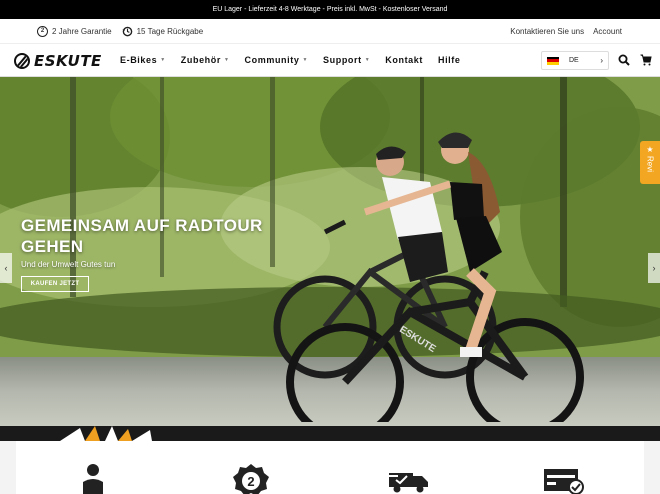  Describe the element at coordinates (408, 483) in the screenshot. I see `delivery-truck-icon` at that location.